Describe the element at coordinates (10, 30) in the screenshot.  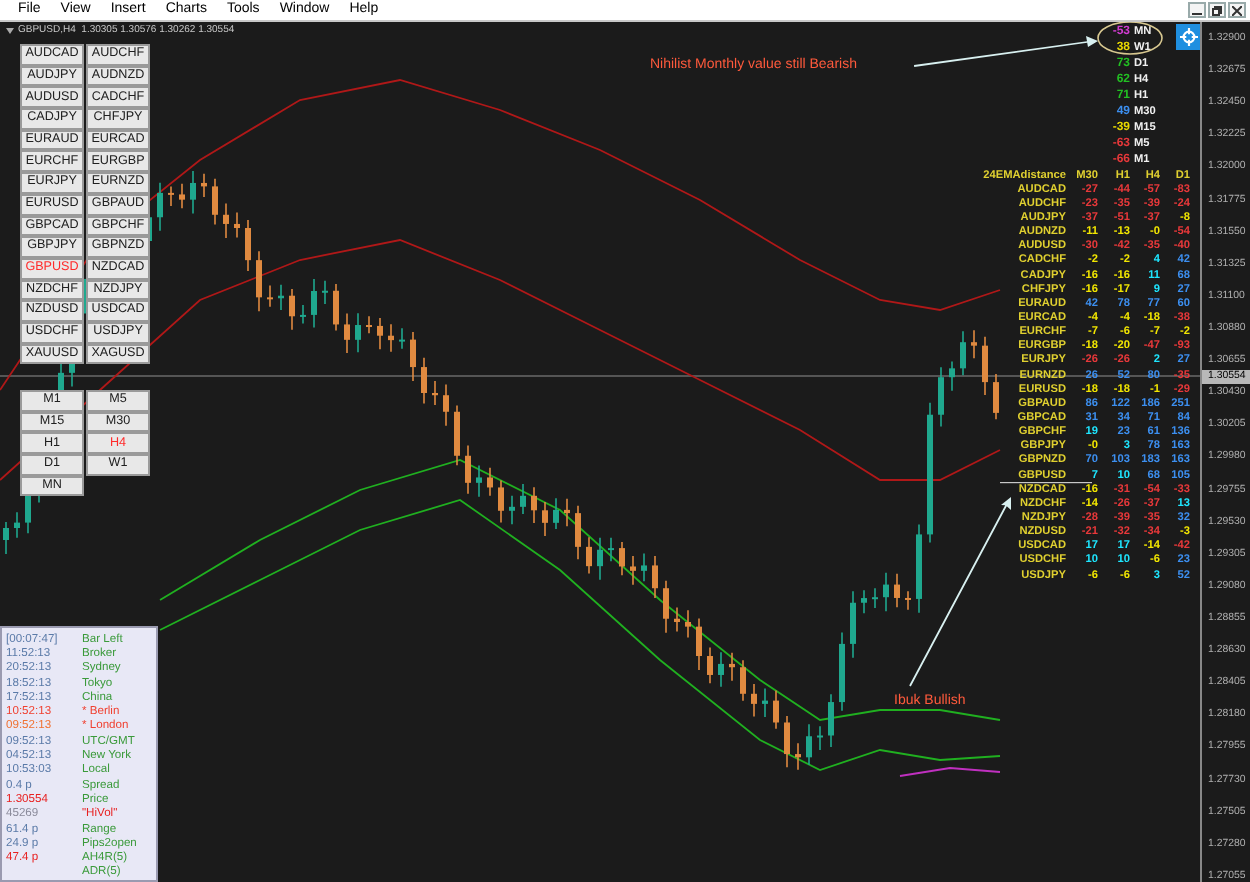
I see `dropdown-icon` at that location.